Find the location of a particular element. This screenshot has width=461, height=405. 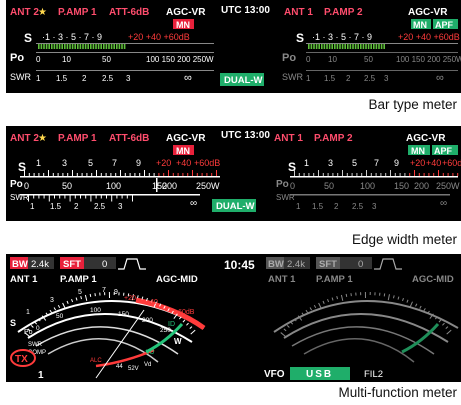

bar-dual-watch-label: DUAL-W is located at coordinates (243, 80).